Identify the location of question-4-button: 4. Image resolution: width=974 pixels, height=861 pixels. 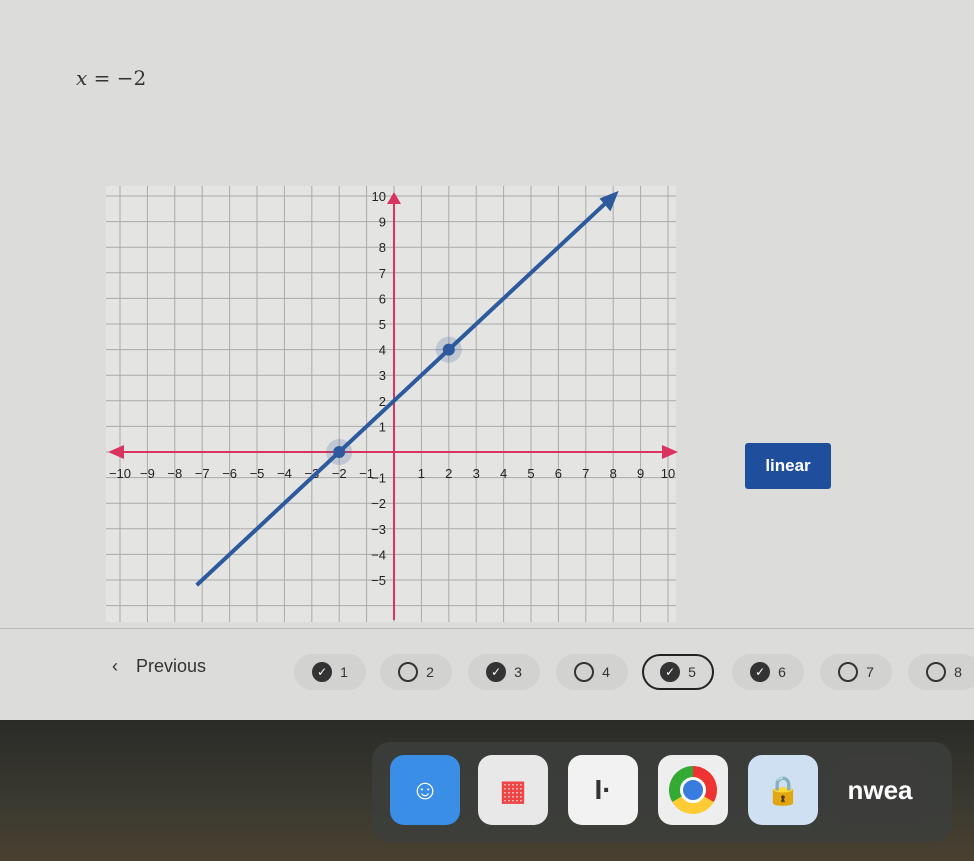
(592, 672).